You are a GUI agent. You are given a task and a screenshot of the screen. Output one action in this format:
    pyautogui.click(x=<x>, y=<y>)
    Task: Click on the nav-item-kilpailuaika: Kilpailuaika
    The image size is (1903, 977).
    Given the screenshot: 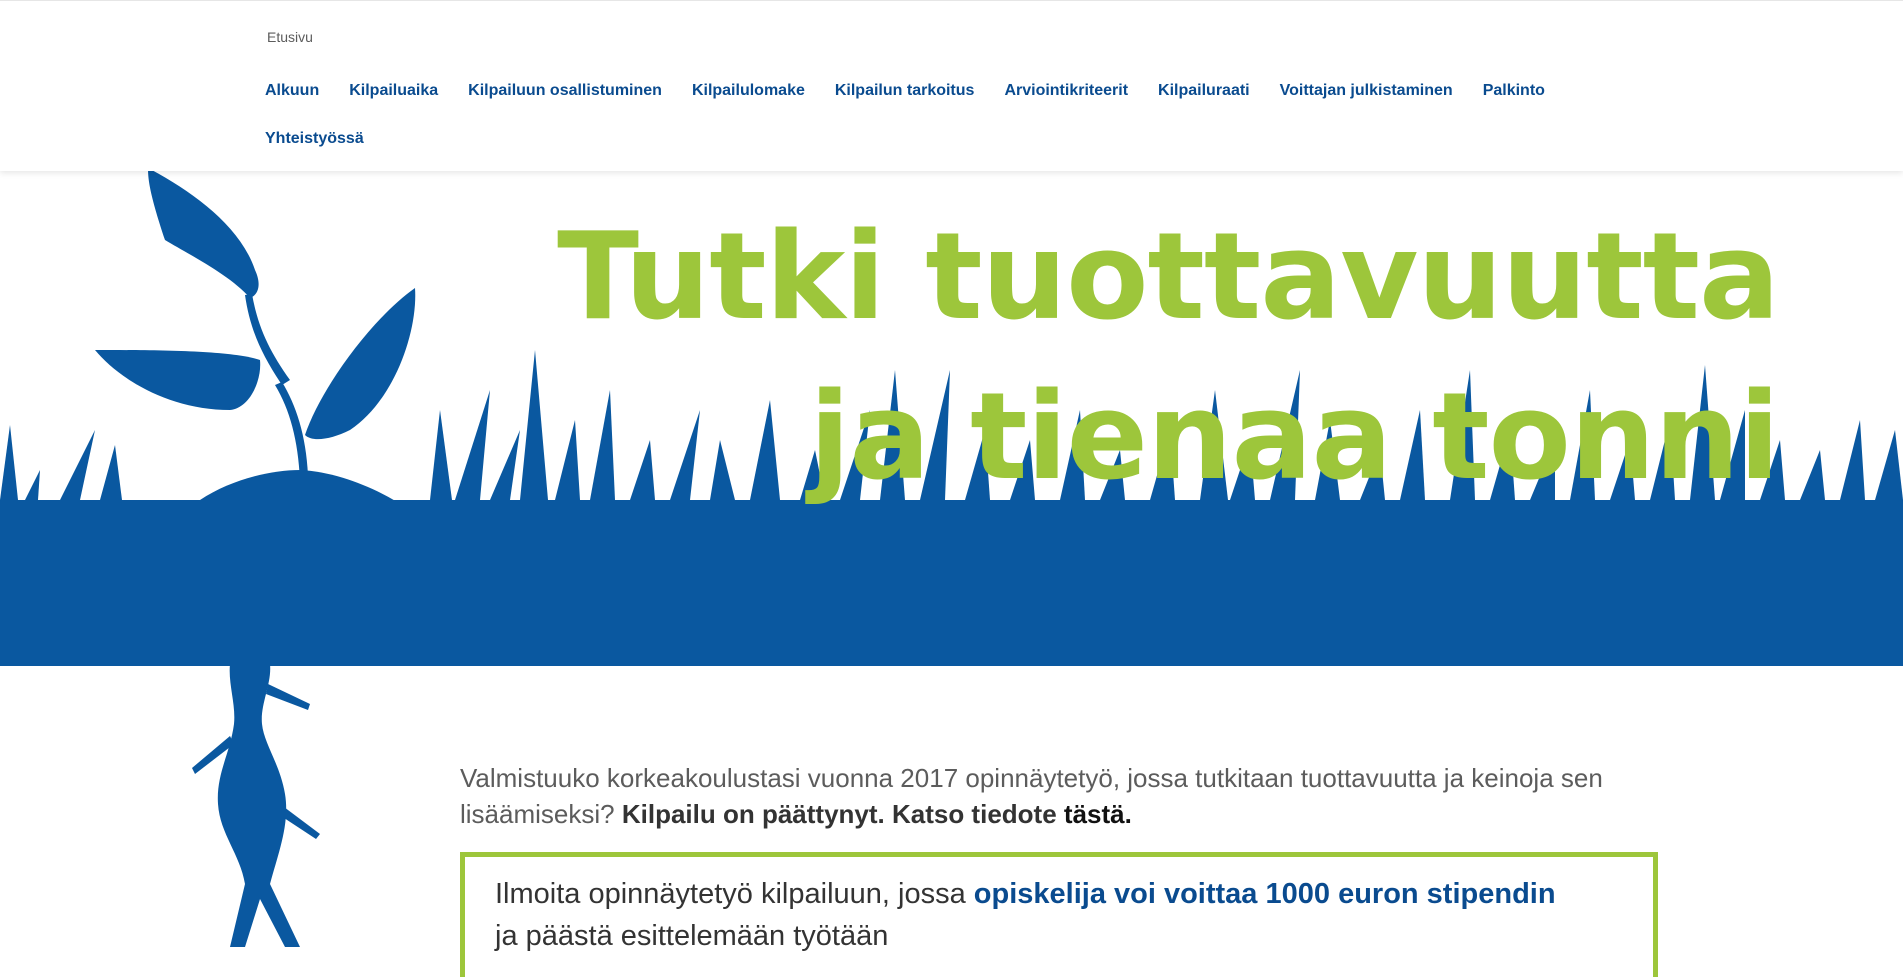 What is the action you would take?
    pyautogui.click(x=393, y=91)
    